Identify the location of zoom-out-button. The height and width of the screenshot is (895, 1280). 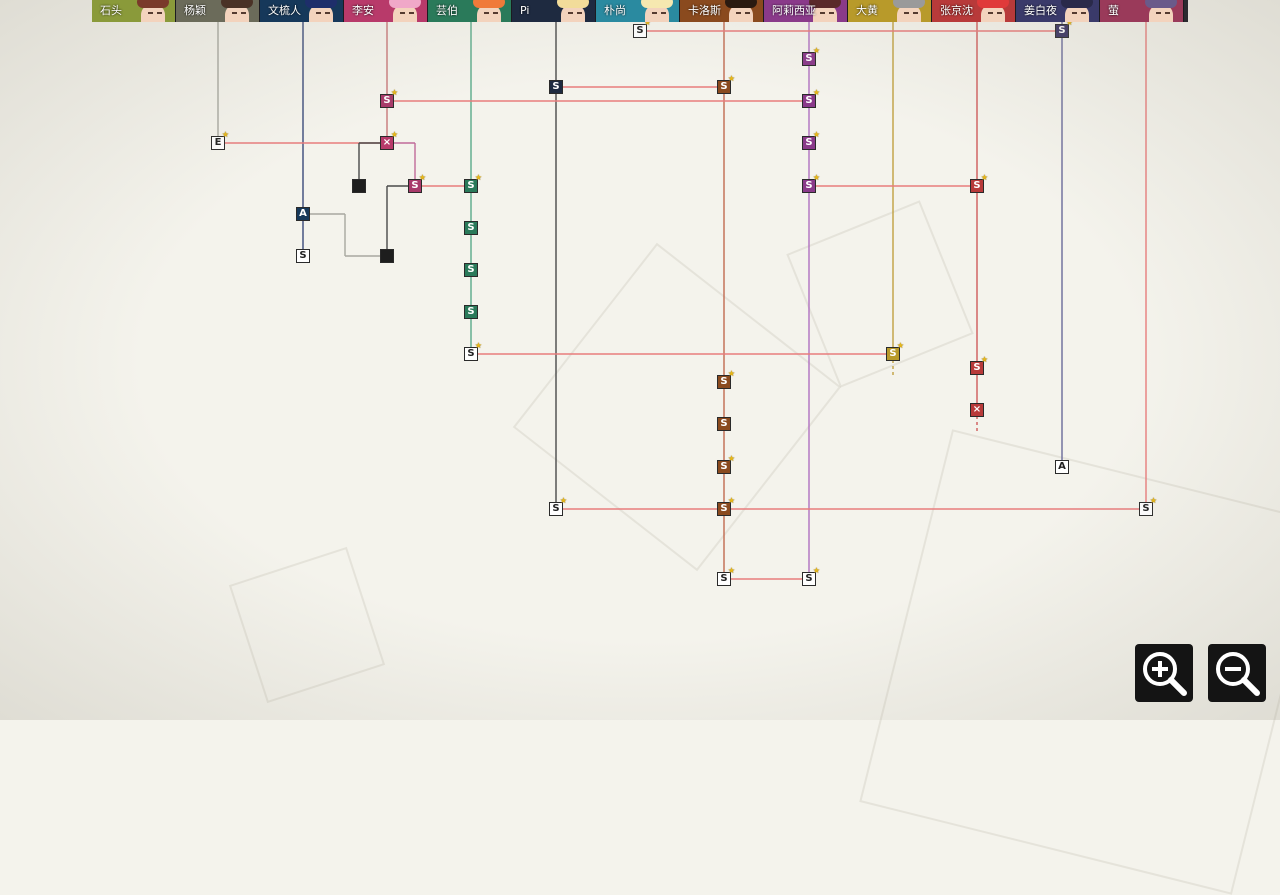
(1237, 673).